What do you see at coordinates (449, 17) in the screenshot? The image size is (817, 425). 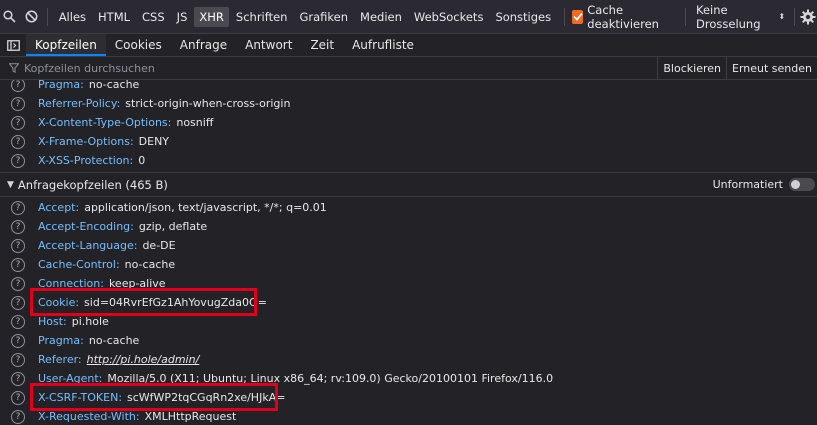 I see `filter-websockets: WebSockets` at bounding box center [449, 17].